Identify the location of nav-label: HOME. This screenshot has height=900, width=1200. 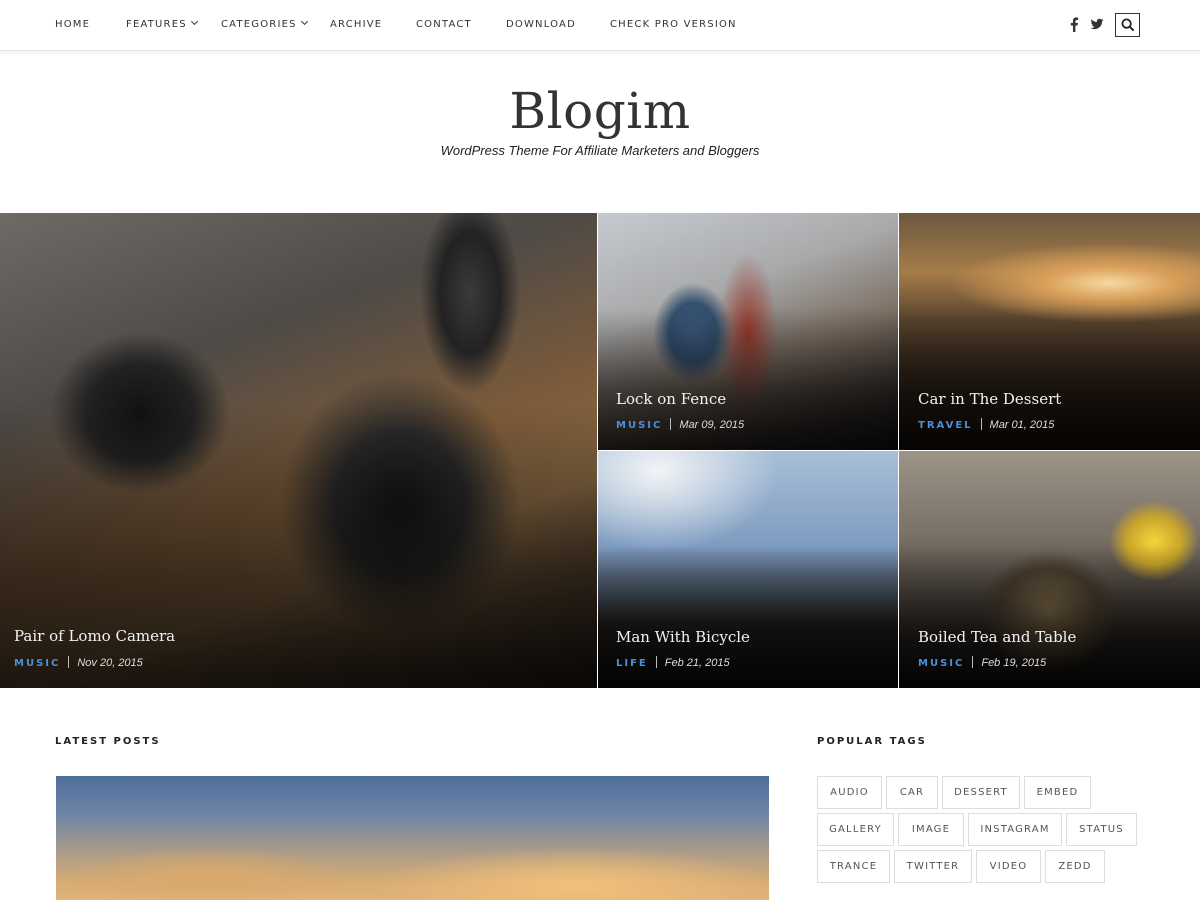
(73, 24).